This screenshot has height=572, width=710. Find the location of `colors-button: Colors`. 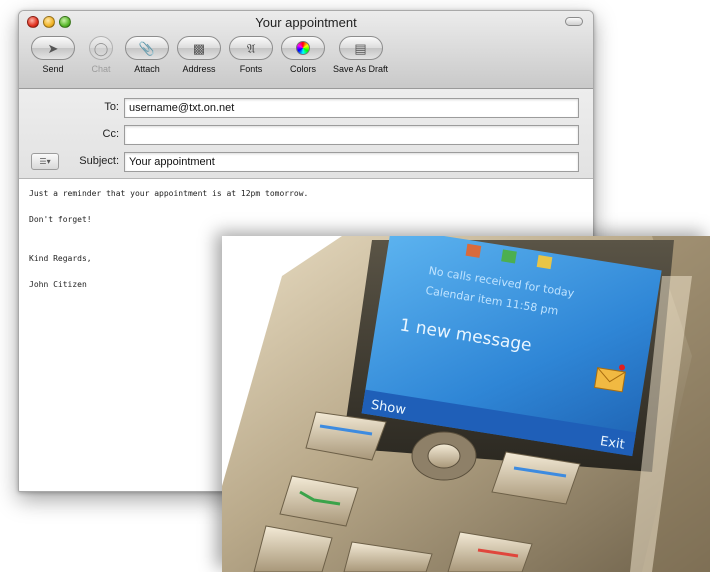

colors-button: Colors is located at coordinates (303, 55).